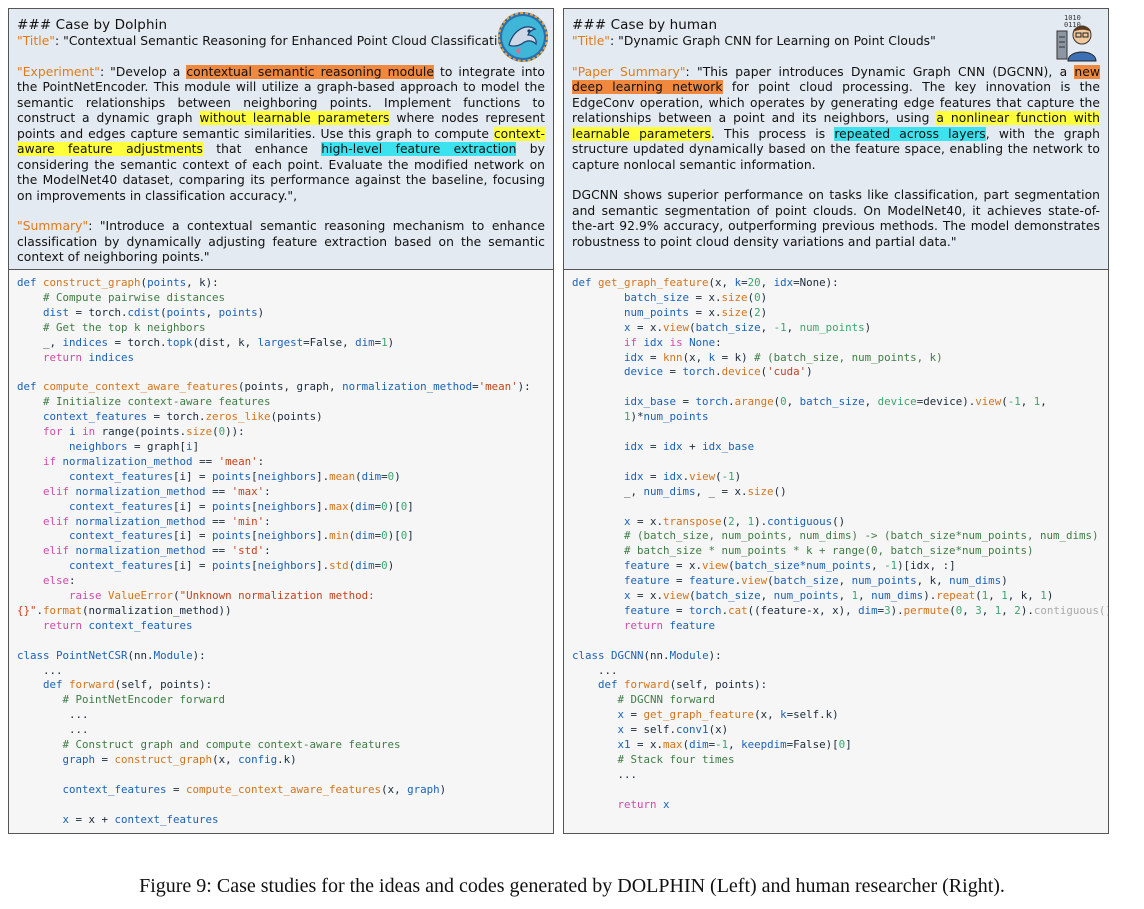 This screenshot has width=1144, height=909. Describe the element at coordinates (294, 118) in the screenshot. I see `highlight-yellow: without learnable parameters` at that location.